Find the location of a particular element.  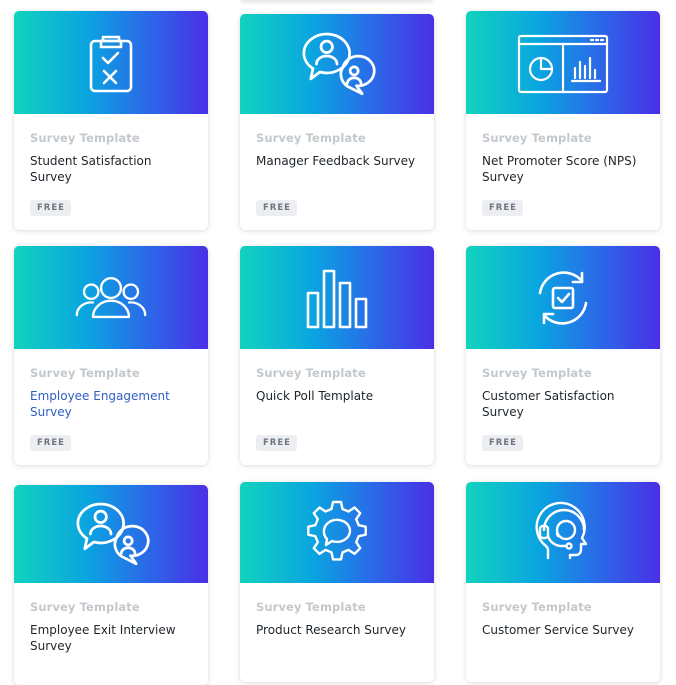

user-group-icon is located at coordinates (111, 297).